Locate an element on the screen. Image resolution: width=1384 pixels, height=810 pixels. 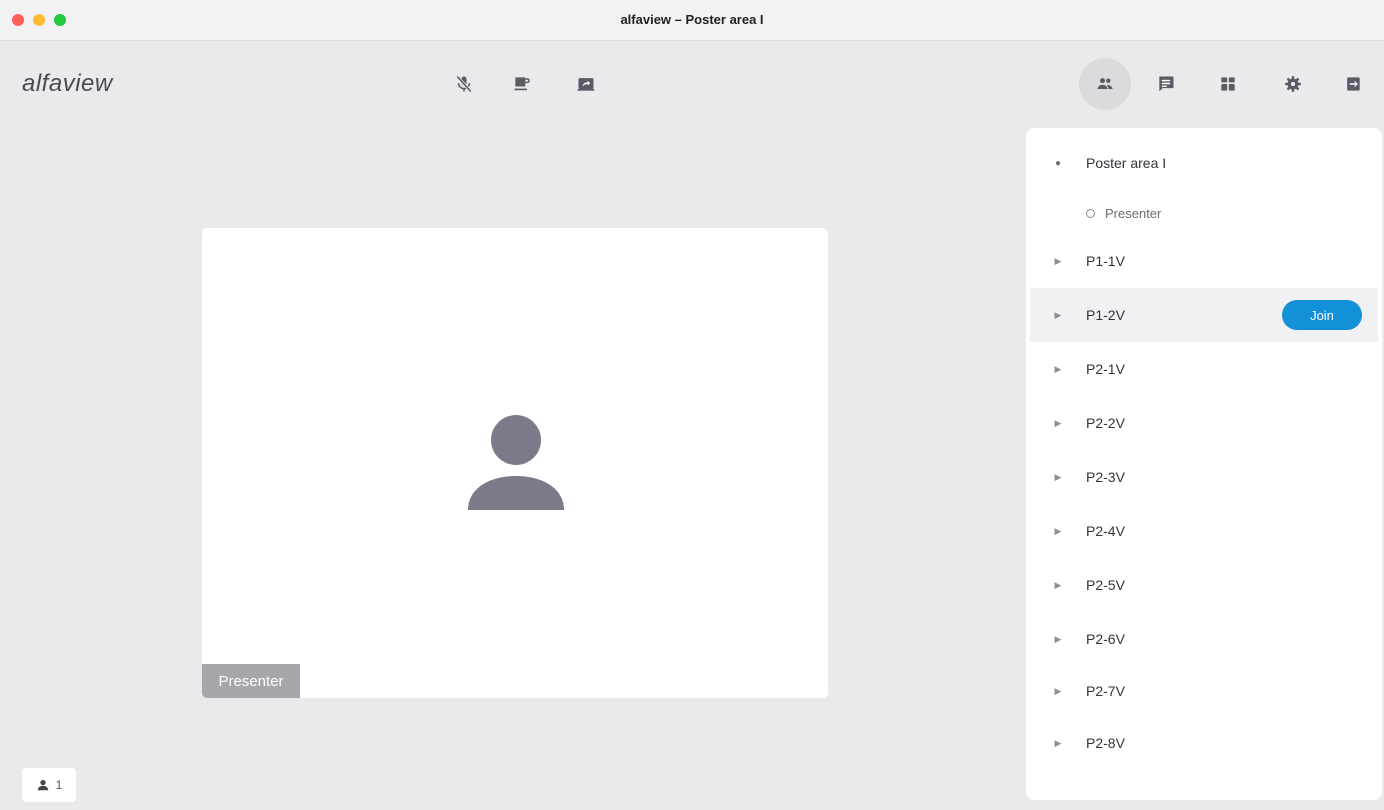
screen-share-button is located at coordinates (586, 84).